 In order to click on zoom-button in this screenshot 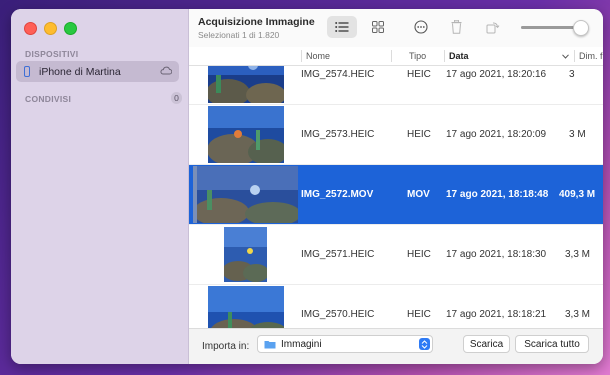, I will do `click(70, 28)`.